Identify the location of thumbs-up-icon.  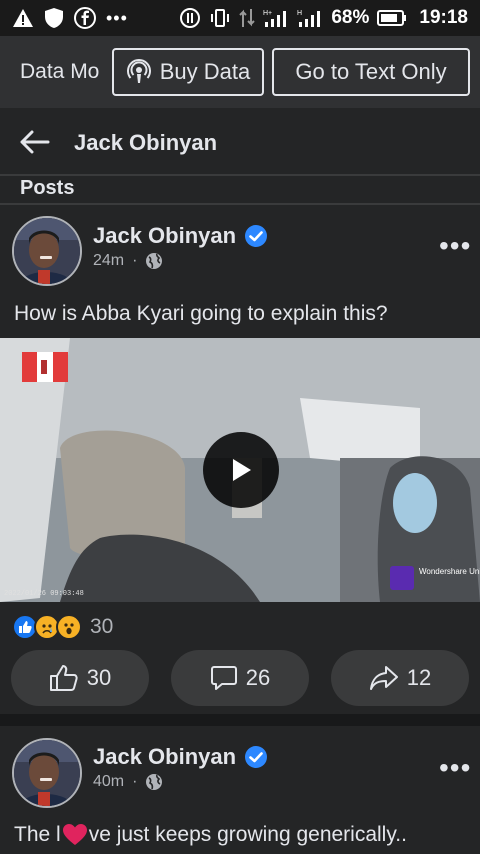
(64, 678).